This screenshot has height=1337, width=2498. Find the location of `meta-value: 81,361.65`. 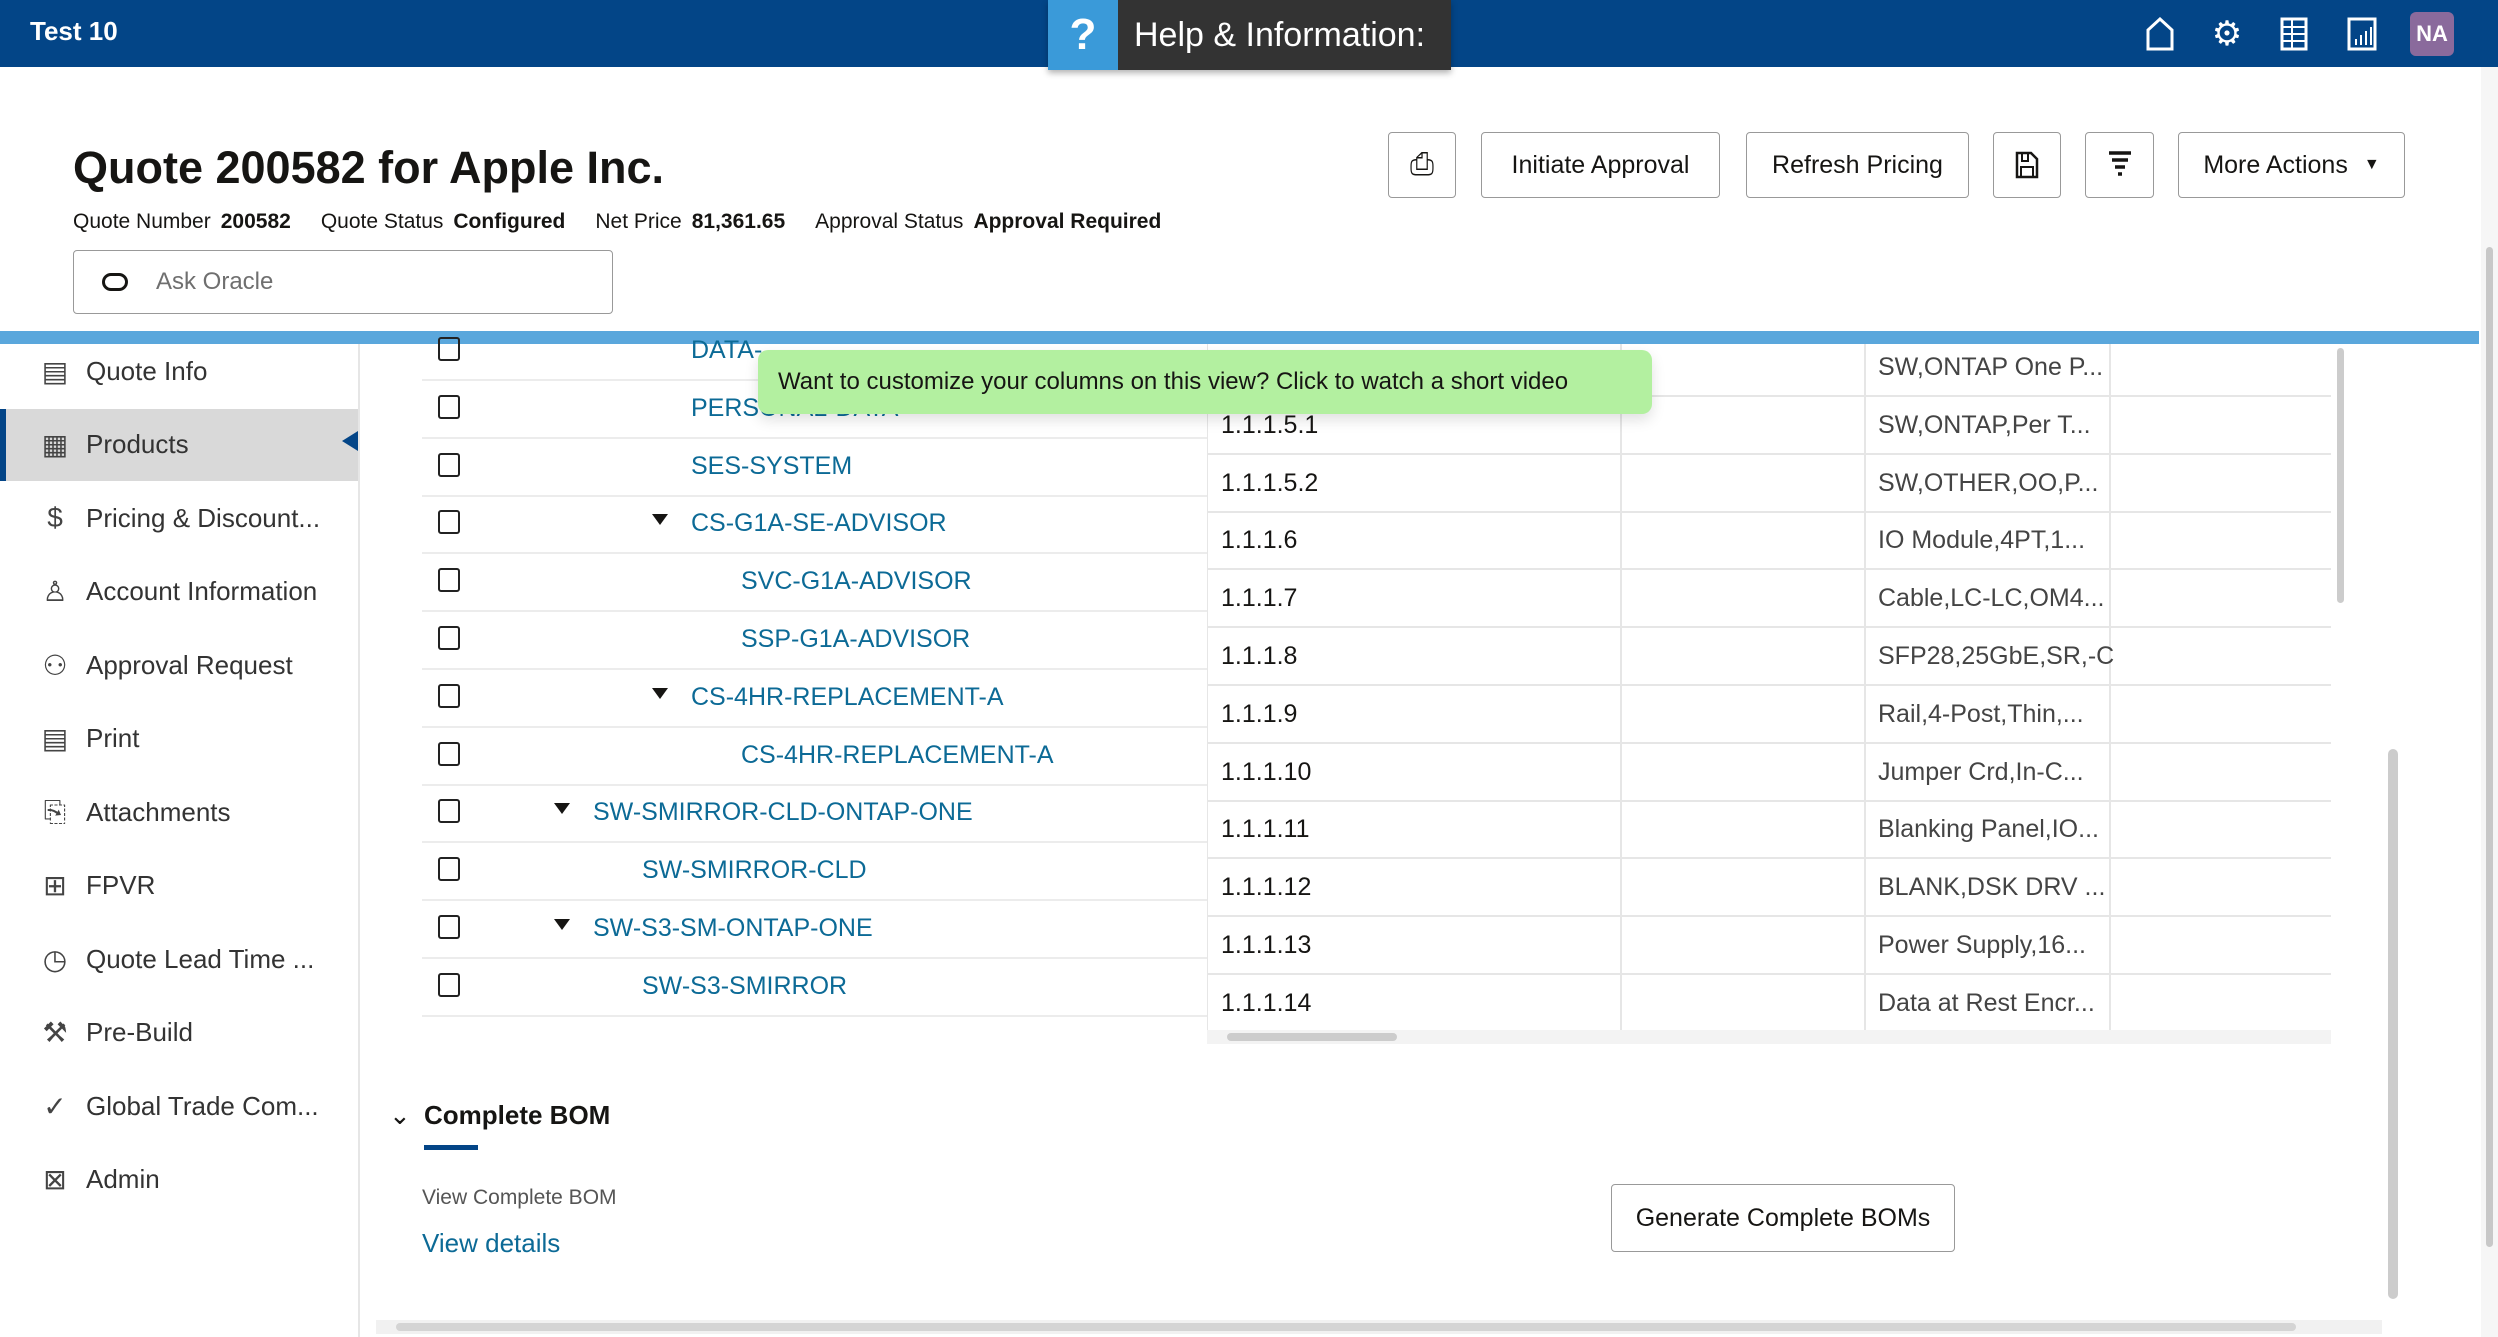

meta-value: 81,361.65 is located at coordinates (738, 221).